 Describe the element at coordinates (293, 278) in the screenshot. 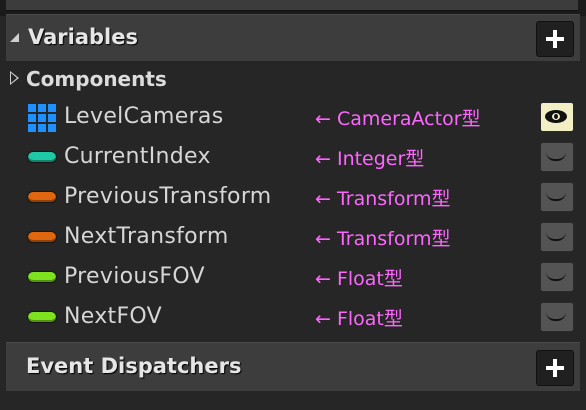

I see `variable-row-previousfov: PreviousFOV ← Float型` at that location.